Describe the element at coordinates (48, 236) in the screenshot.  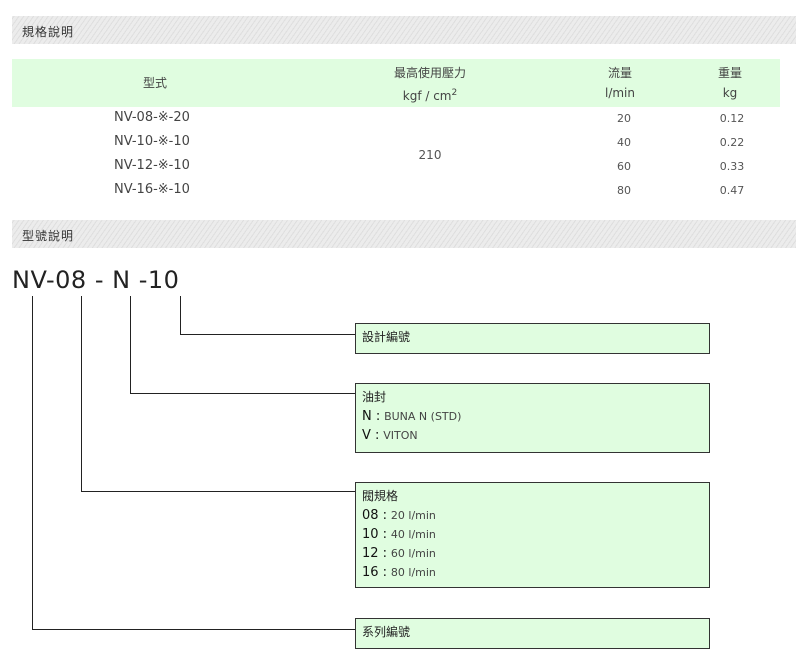
I see `model-section-title: 型號說明` at that location.